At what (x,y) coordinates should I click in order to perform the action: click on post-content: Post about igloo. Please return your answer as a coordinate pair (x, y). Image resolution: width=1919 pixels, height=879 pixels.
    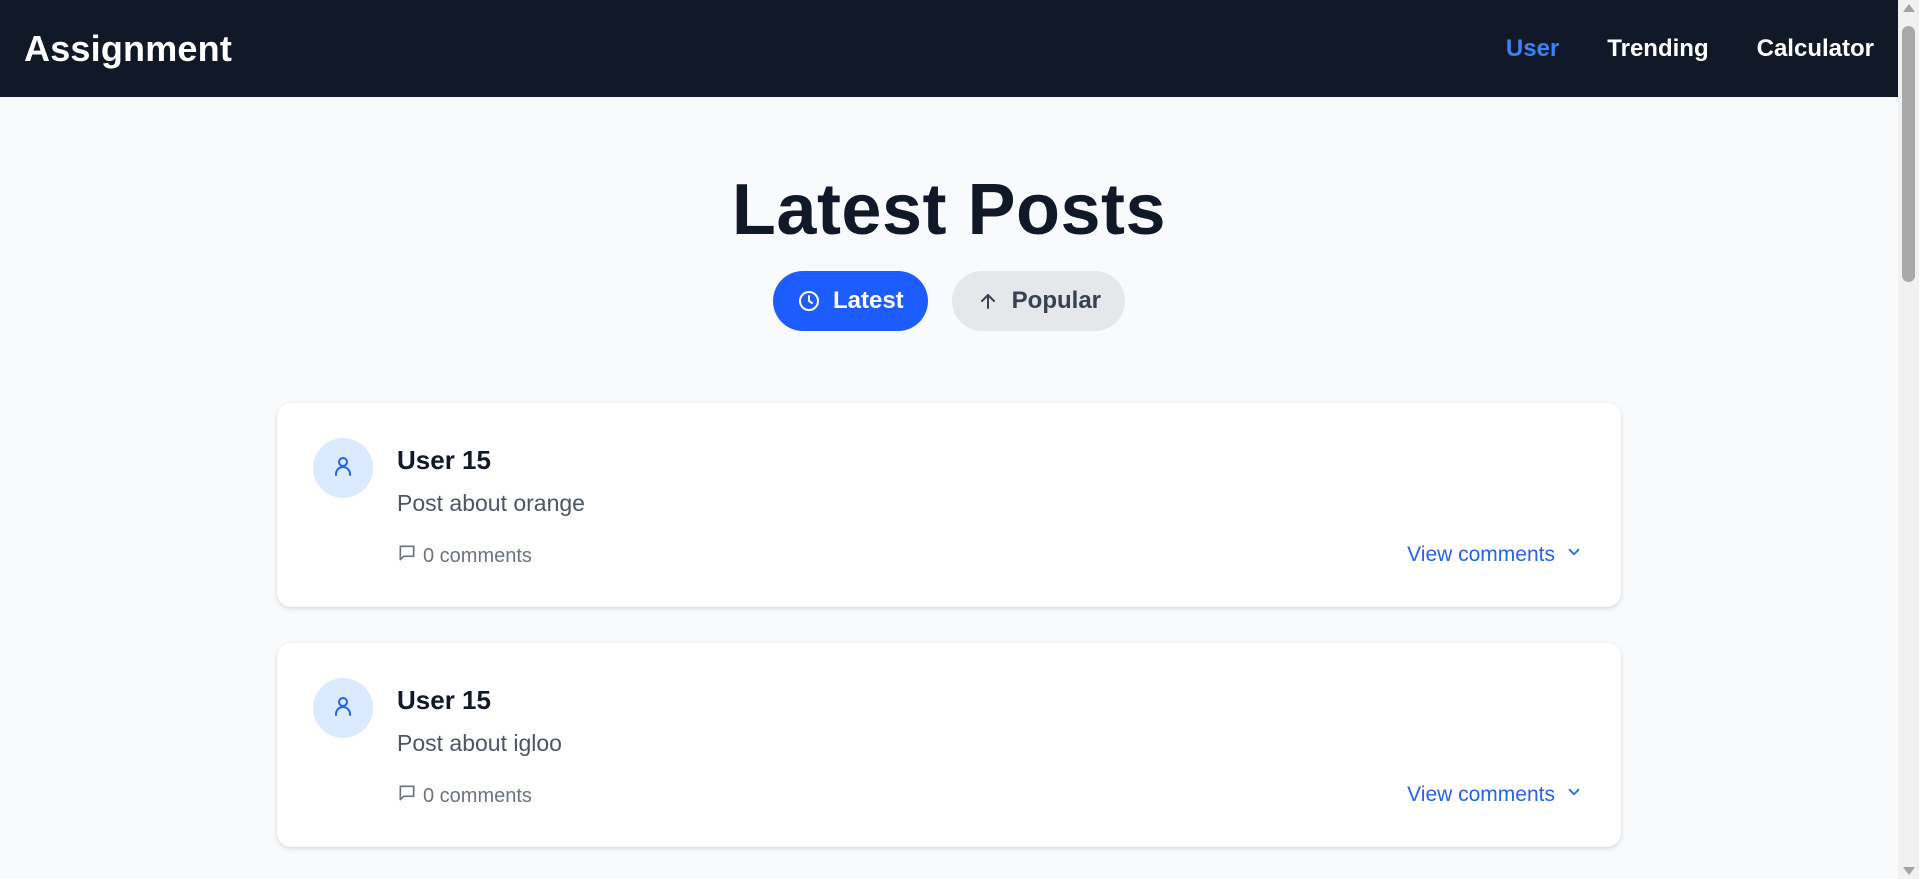
    Looking at the image, I should click on (479, 743).